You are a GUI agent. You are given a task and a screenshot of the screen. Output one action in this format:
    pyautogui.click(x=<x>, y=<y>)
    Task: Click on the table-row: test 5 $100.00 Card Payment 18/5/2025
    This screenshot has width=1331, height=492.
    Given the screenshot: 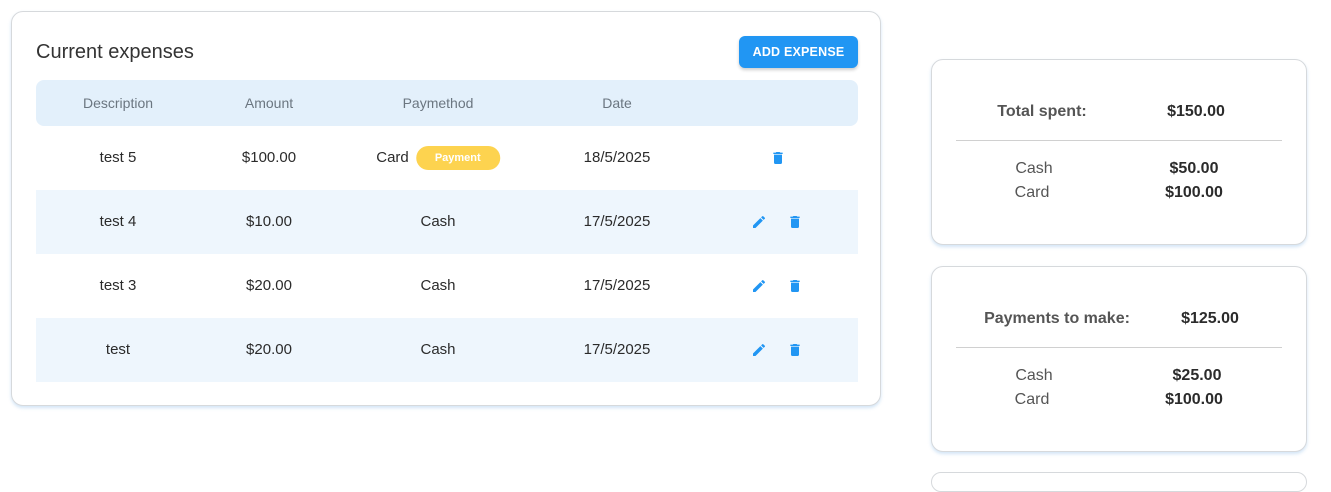 What is the action you would take?
    pyautogui.click(x=447, y=158)
    